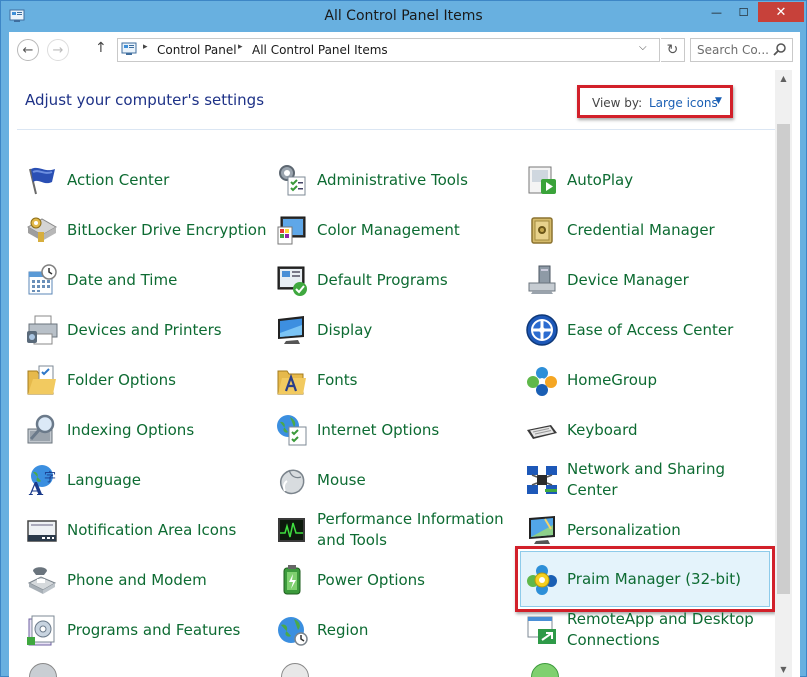 This screenshot has width=807, height=677. What do you see at coordinates (410, 529) in the screenshot?
I see `item-label: Performance Information and Tools` at bounding box center [410, 529].